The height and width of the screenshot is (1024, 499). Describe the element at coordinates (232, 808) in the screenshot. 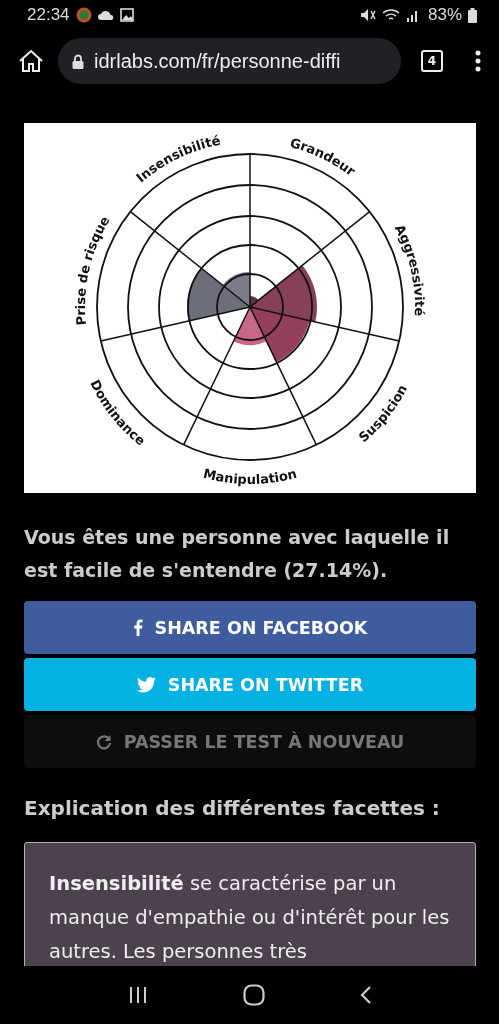

I see `section-heading: Explication des différentes facettes :` at that location.